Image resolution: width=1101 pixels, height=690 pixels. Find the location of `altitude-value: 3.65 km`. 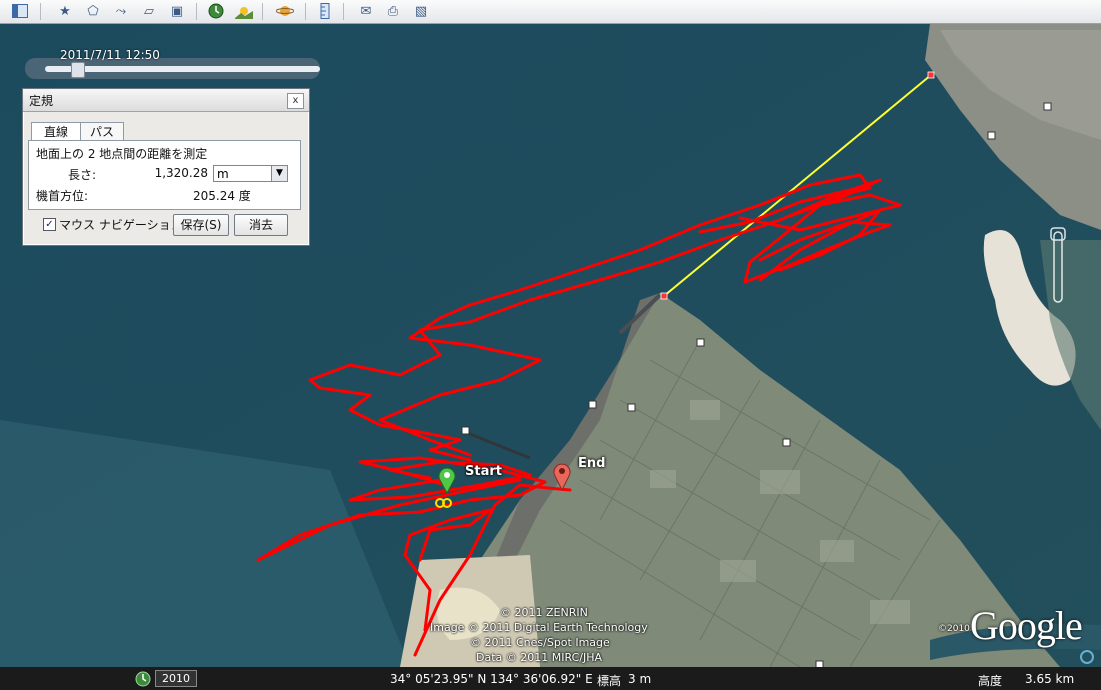

altitude-value: 3.65 km is located at coordinates (1050, 679).